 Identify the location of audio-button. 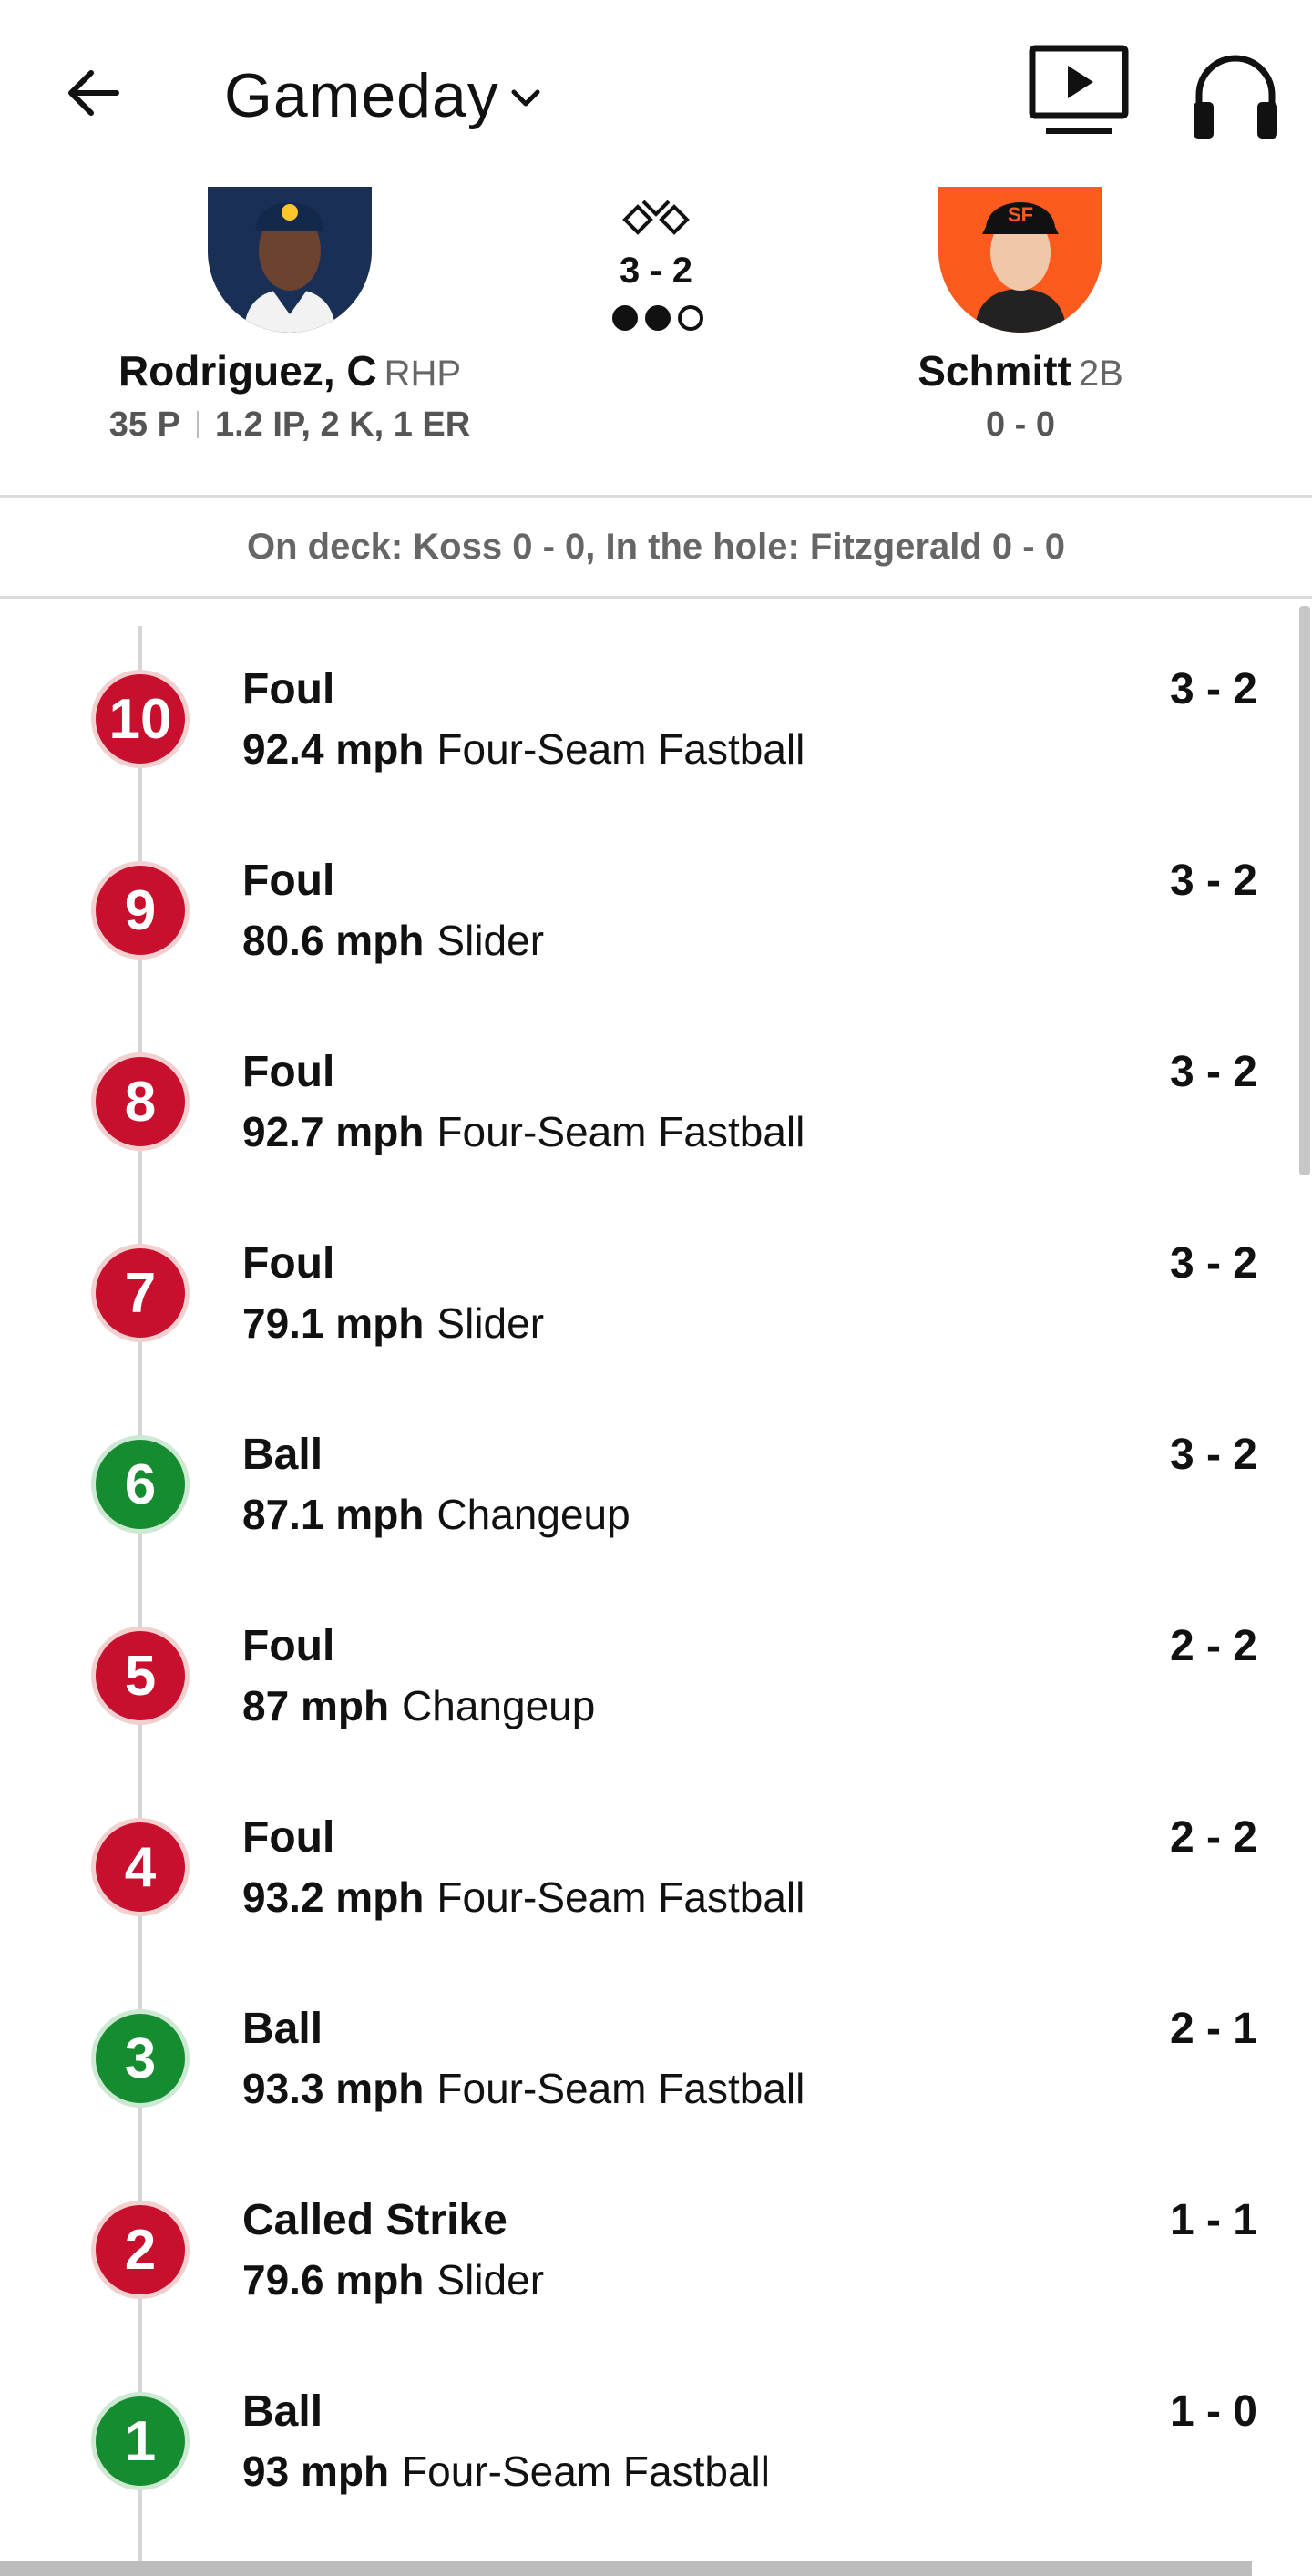
(1236, 95).